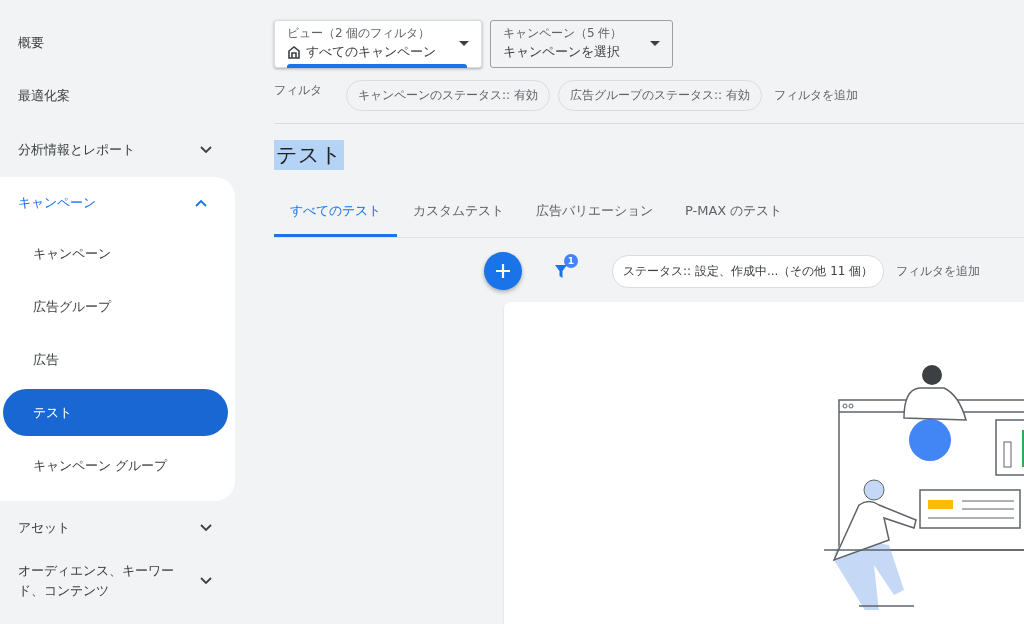 The width and height of the screenshot is (1024, 624). I want to click on nav-subitem: 広告グループ, so click(115, 306).